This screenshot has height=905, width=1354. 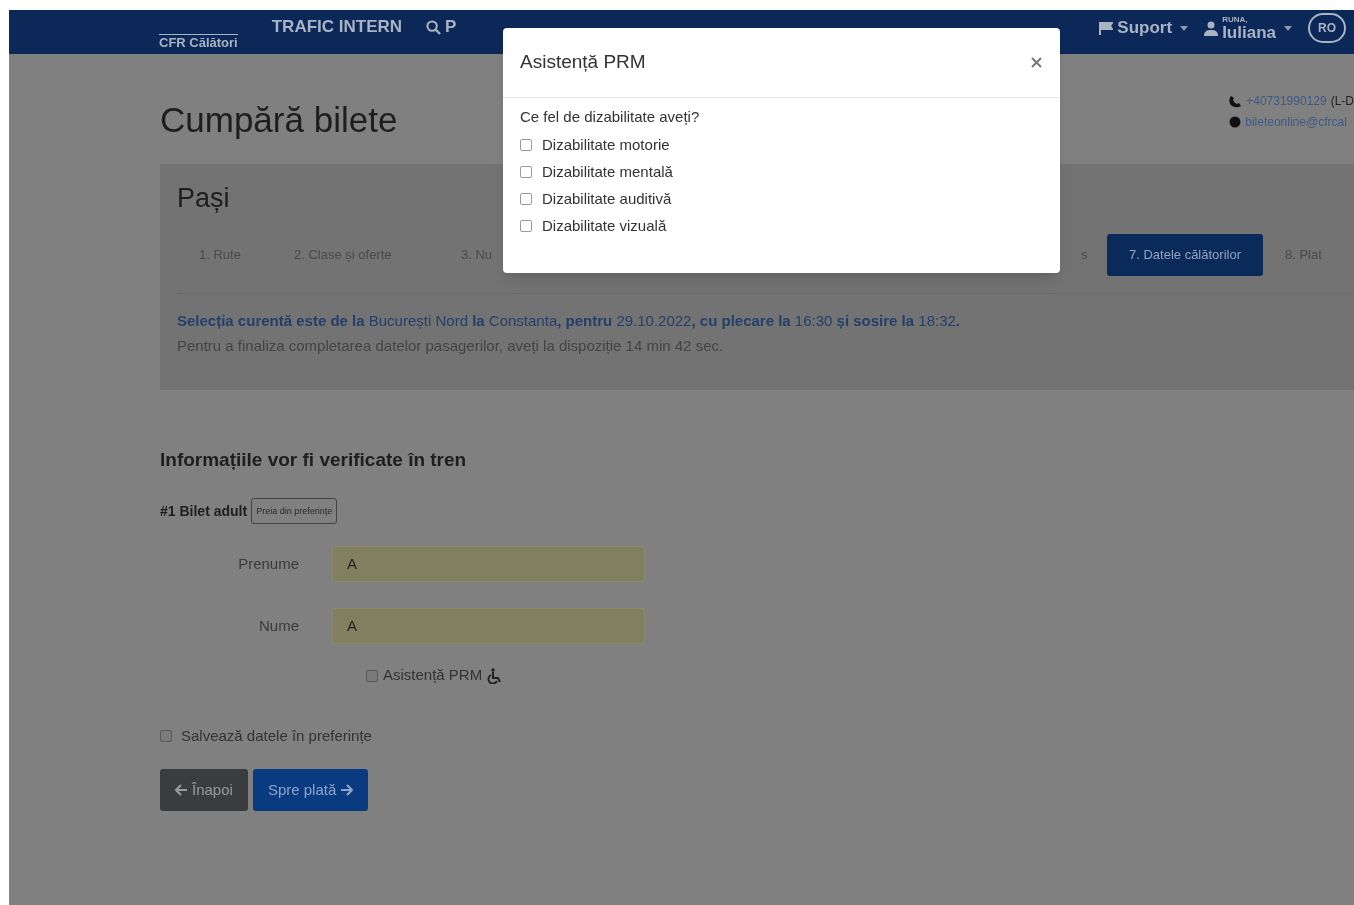 What do you see at coordinates (1185, 254) in the screenshot?
I see `step-tab: 7. Datele călătorilor` at bounding box center [1185, 254].